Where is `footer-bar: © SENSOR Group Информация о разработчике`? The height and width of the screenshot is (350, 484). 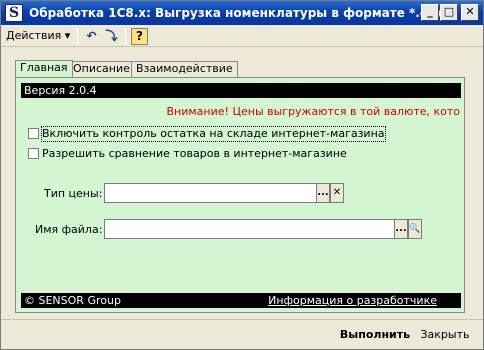
footer-bar: © SENSOR Group Информация о разработчике is located at coordinates (241, 300).